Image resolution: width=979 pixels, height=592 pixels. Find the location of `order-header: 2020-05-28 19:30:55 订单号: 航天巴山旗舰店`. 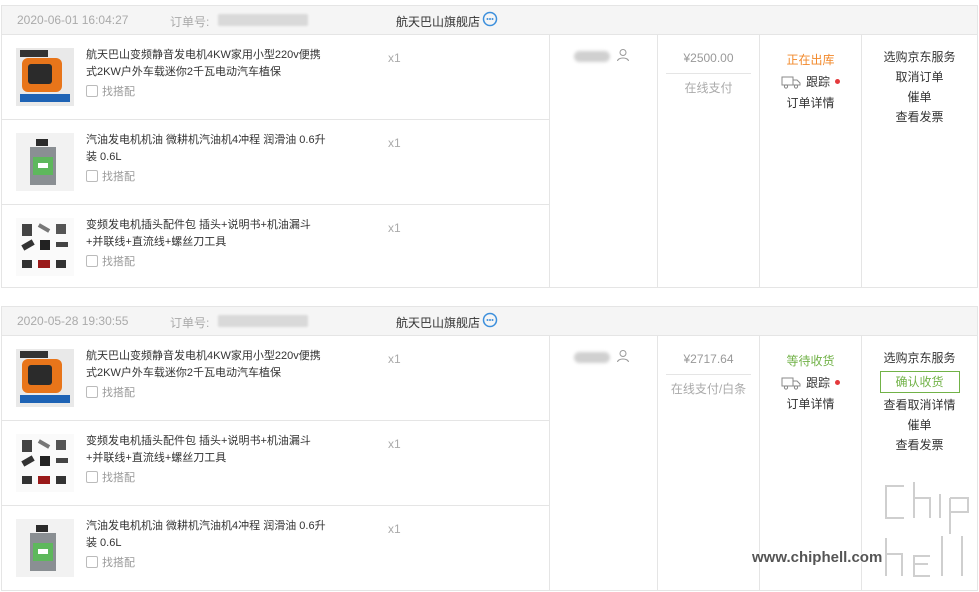

order-header: 2020-05-28 19:30:55 订单号: 航天巴山旗舰店 is located at coordinates (489, 321).